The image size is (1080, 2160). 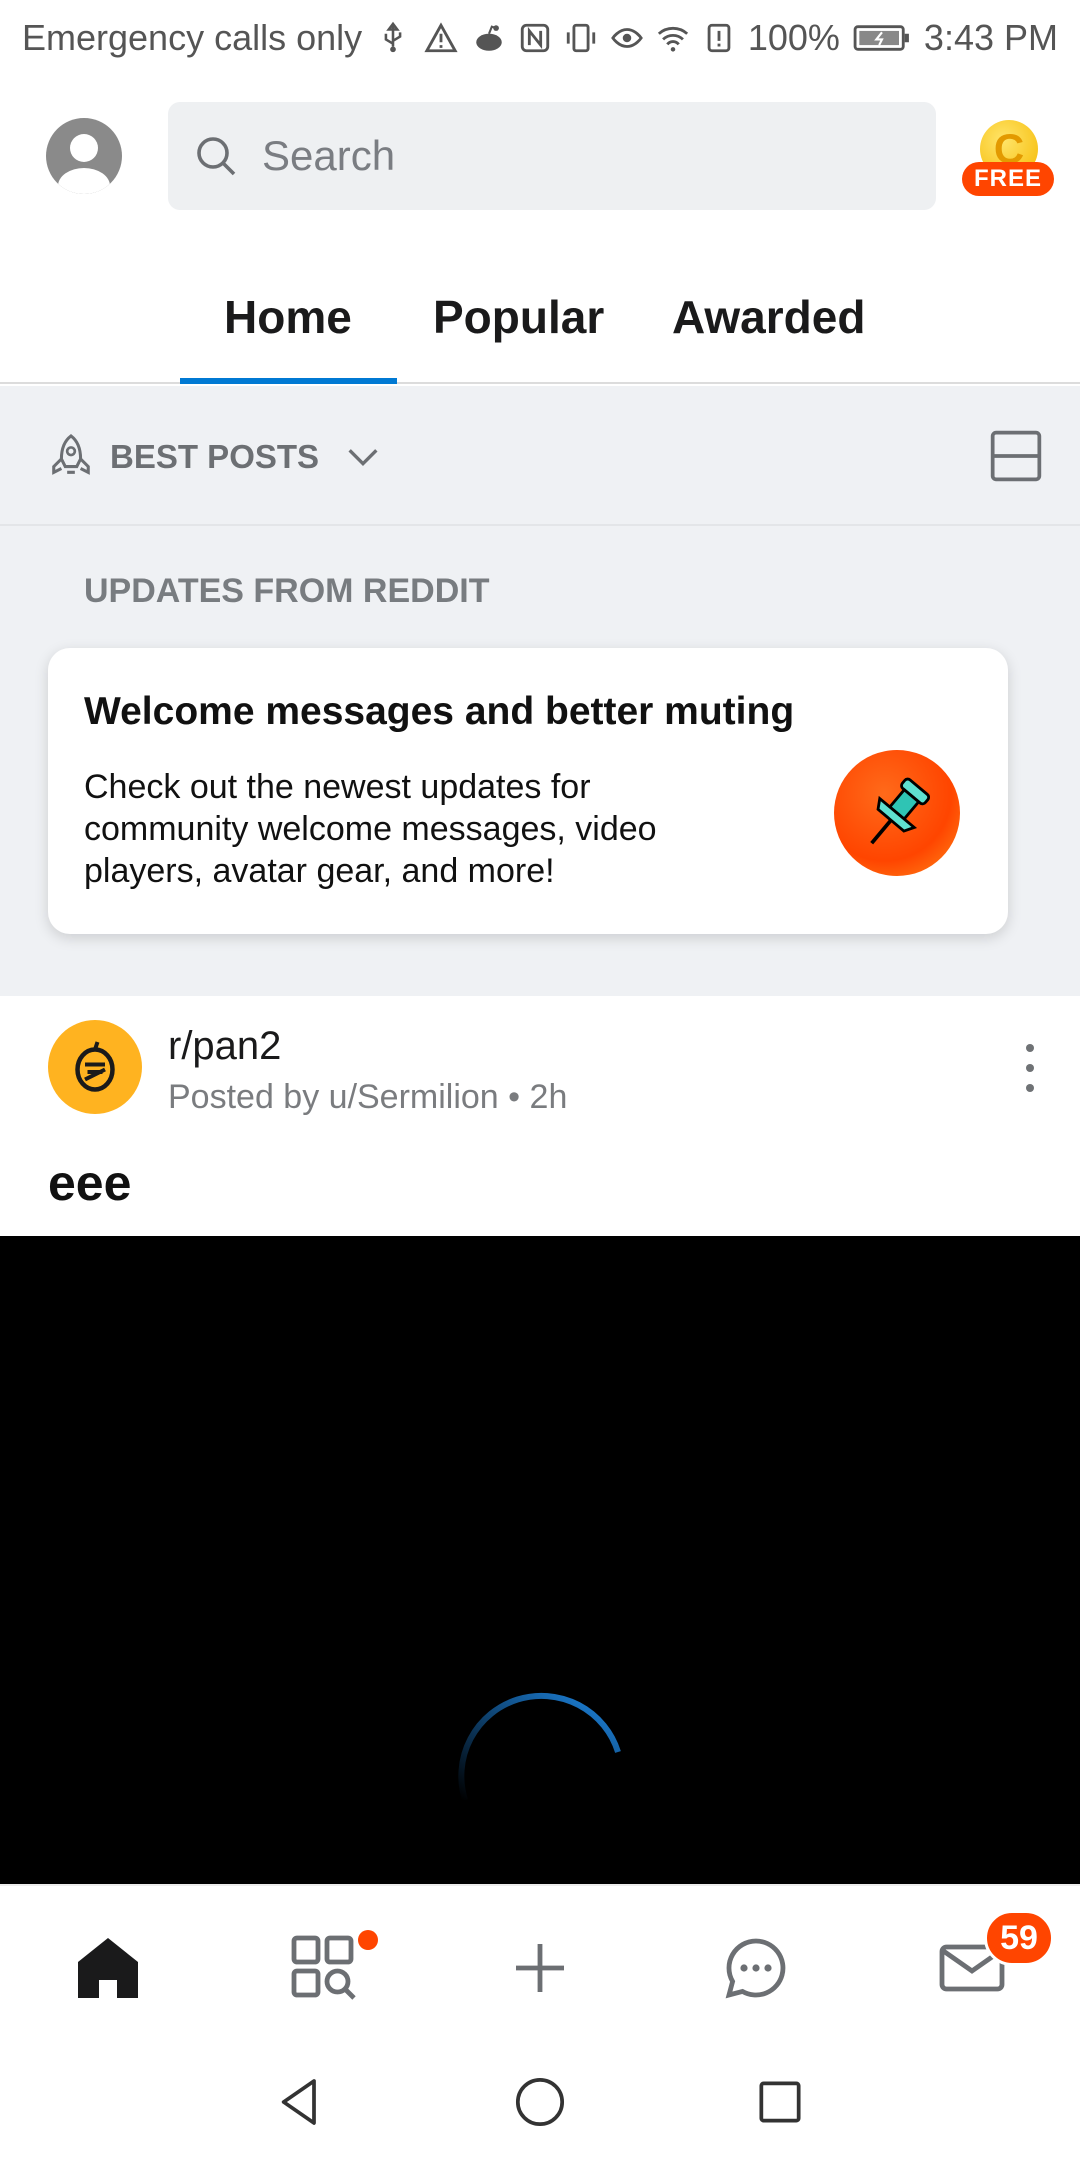 I want to click on plus-icon, so click(x=540, y=1968).